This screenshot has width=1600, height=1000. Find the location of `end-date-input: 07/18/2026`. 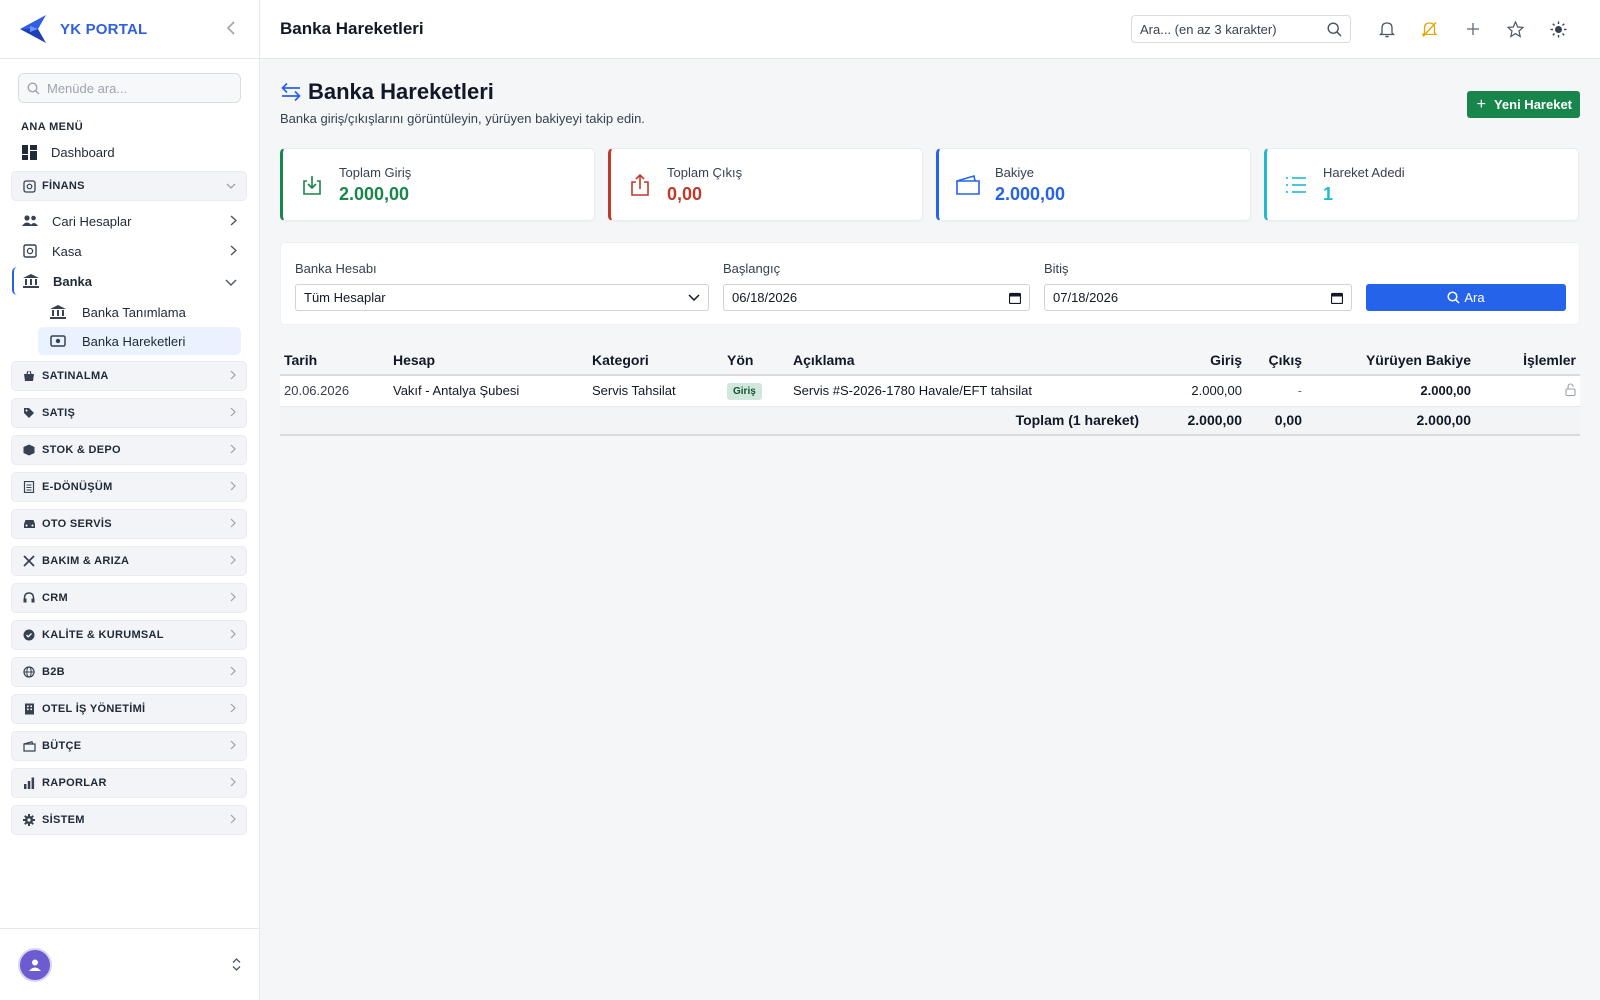

end-date-input: 07/18/2026 is located at coordinates (1198, 297).